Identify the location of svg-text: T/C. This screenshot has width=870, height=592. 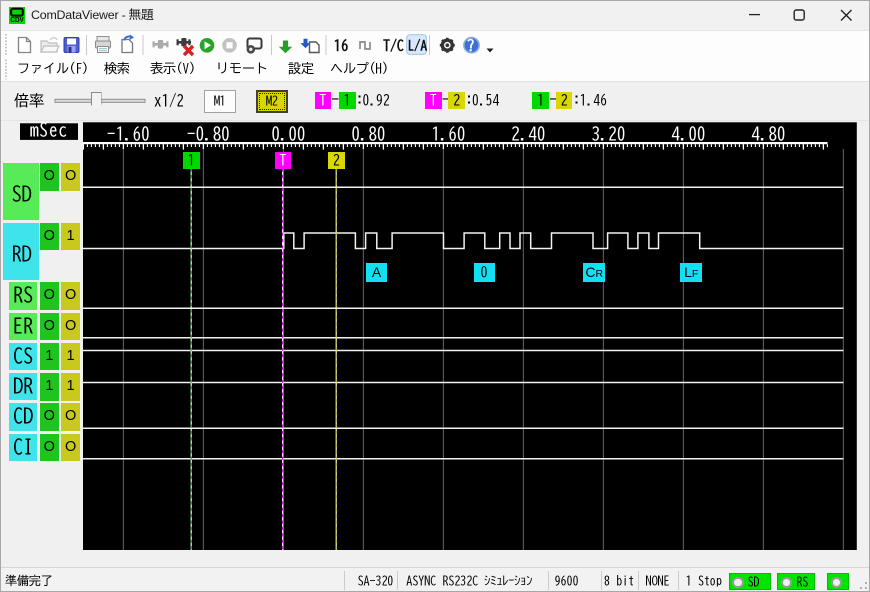
(393, 45).